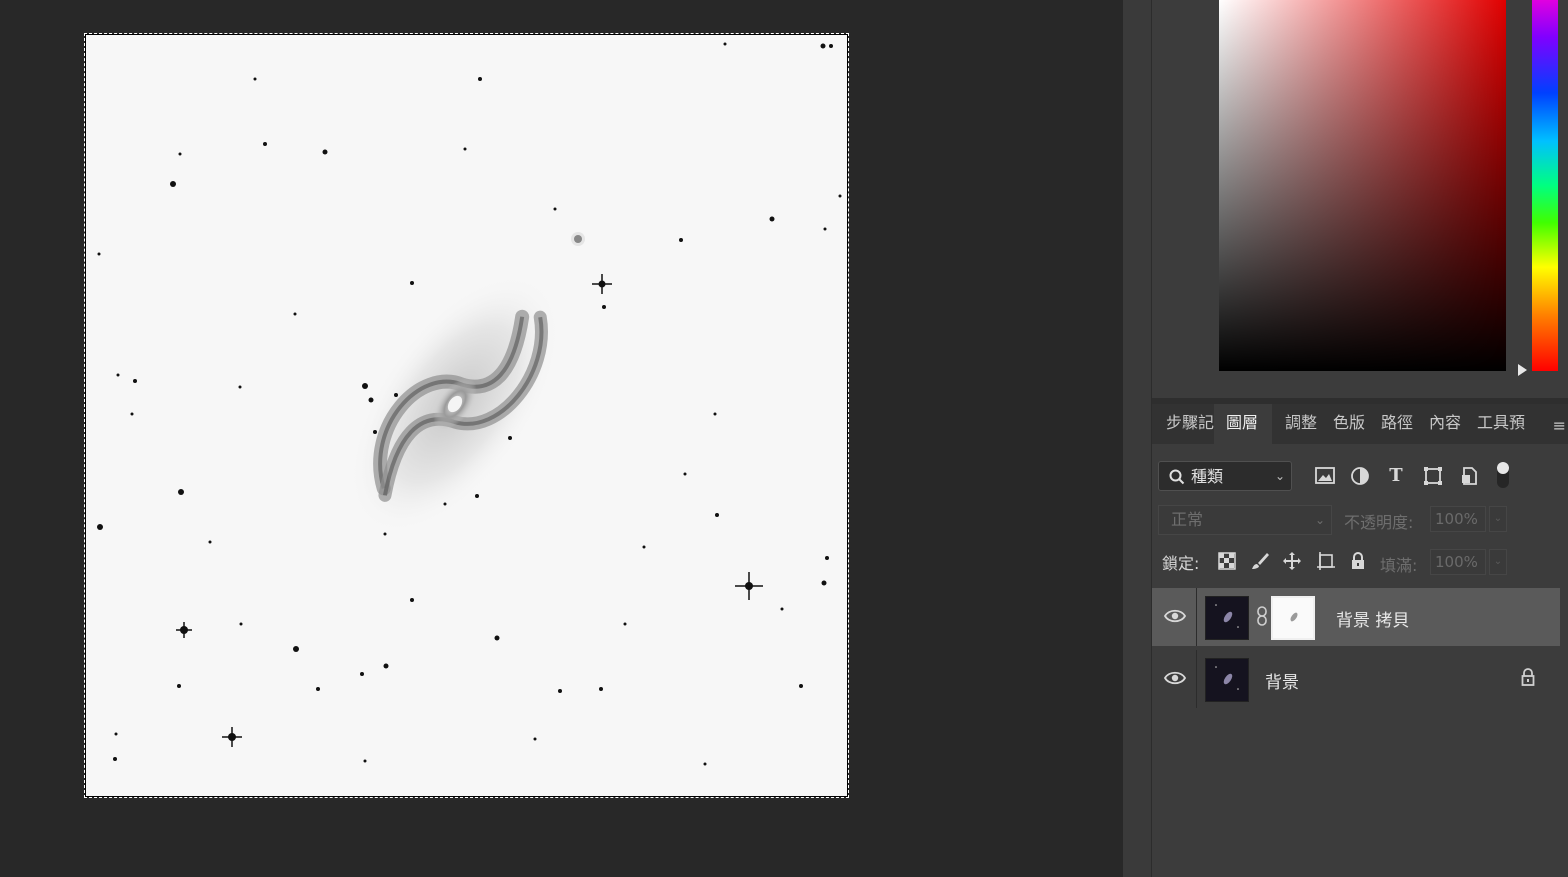 The height and width of the screenshot is (877, 1568). Describe the element at coordinates (1353, 424) in the screenshot. I see `tab-channels: 色版` at that location.